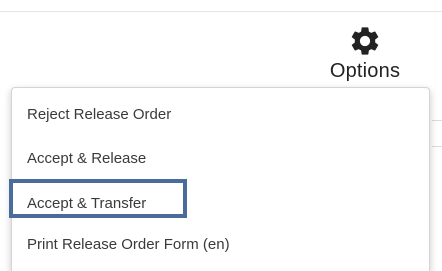 This screenshot has height=271, width=442. Describe the element at coordinates (365, 41) in the screenshot. I see `gear-icon` at that location.